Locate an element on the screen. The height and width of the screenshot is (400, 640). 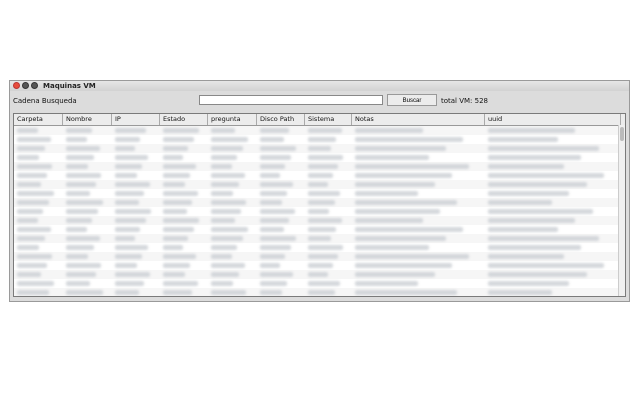
minimize-icon is located at coordinates (25, 85).